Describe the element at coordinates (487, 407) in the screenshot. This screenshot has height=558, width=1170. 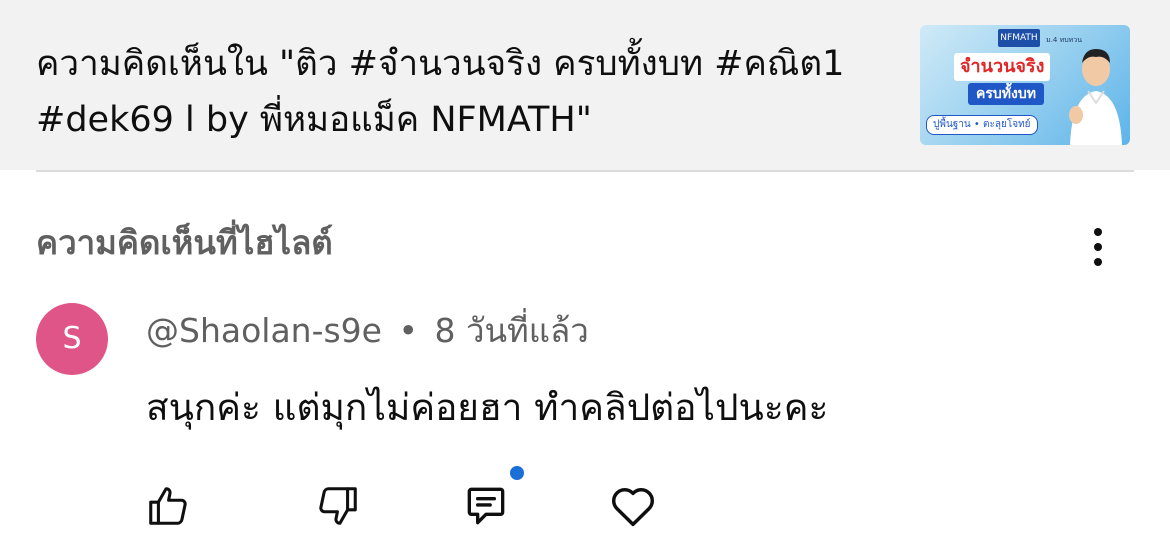
I see `comment-text: สนุกค่ะ แต่มุกไม่ค่อยฮา ทำคลิปต่อไปนะคะ` at that location.